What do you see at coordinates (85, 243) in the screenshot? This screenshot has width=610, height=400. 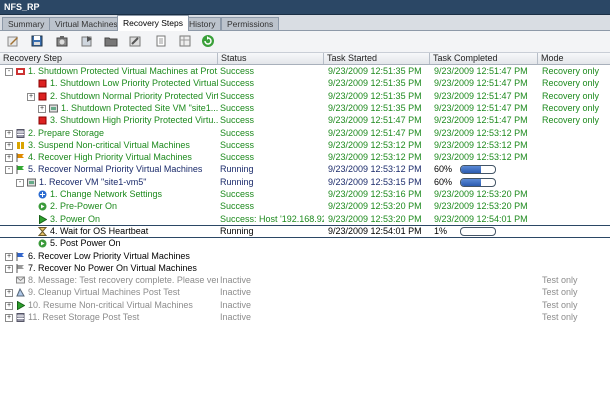 I see `step-label: 5. Post Power On` at bounding box center [85, 243].